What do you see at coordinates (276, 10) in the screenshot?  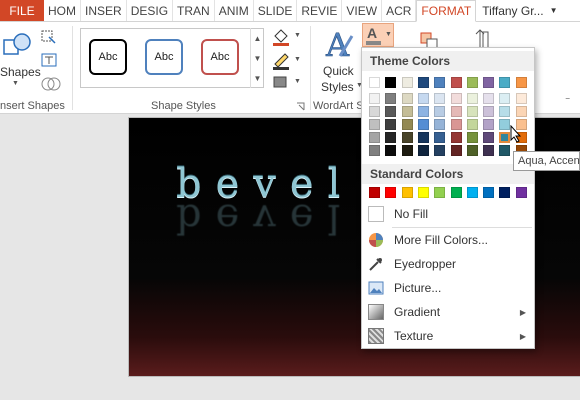 I see `tab-slideshow: SLIDE` at bounding box center [276, 10].